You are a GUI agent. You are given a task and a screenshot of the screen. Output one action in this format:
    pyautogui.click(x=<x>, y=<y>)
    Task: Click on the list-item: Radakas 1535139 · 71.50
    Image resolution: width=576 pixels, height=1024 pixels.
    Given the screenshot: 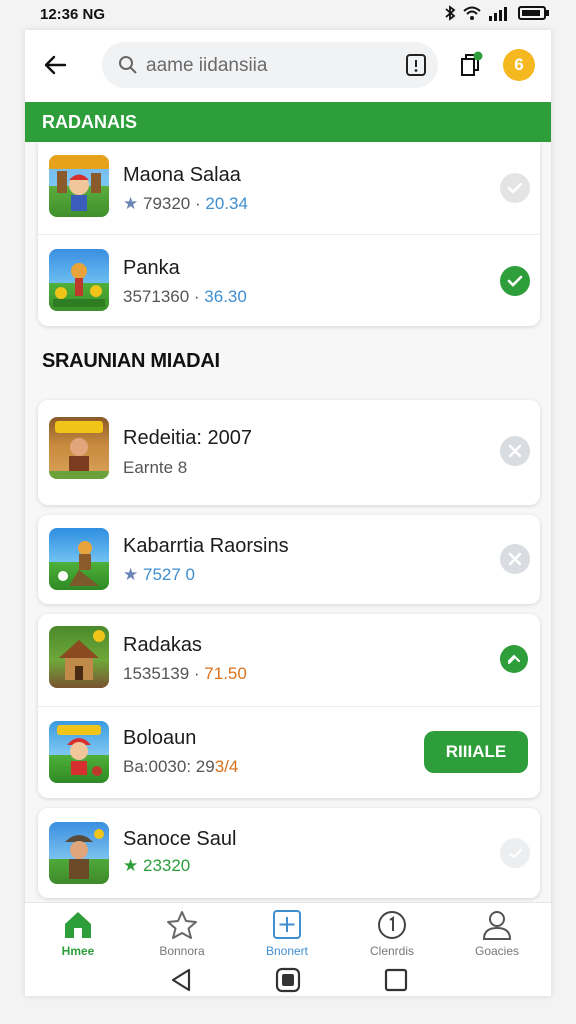 What is the action you would take?
    pyautogui.click(x=289, y=660)
    